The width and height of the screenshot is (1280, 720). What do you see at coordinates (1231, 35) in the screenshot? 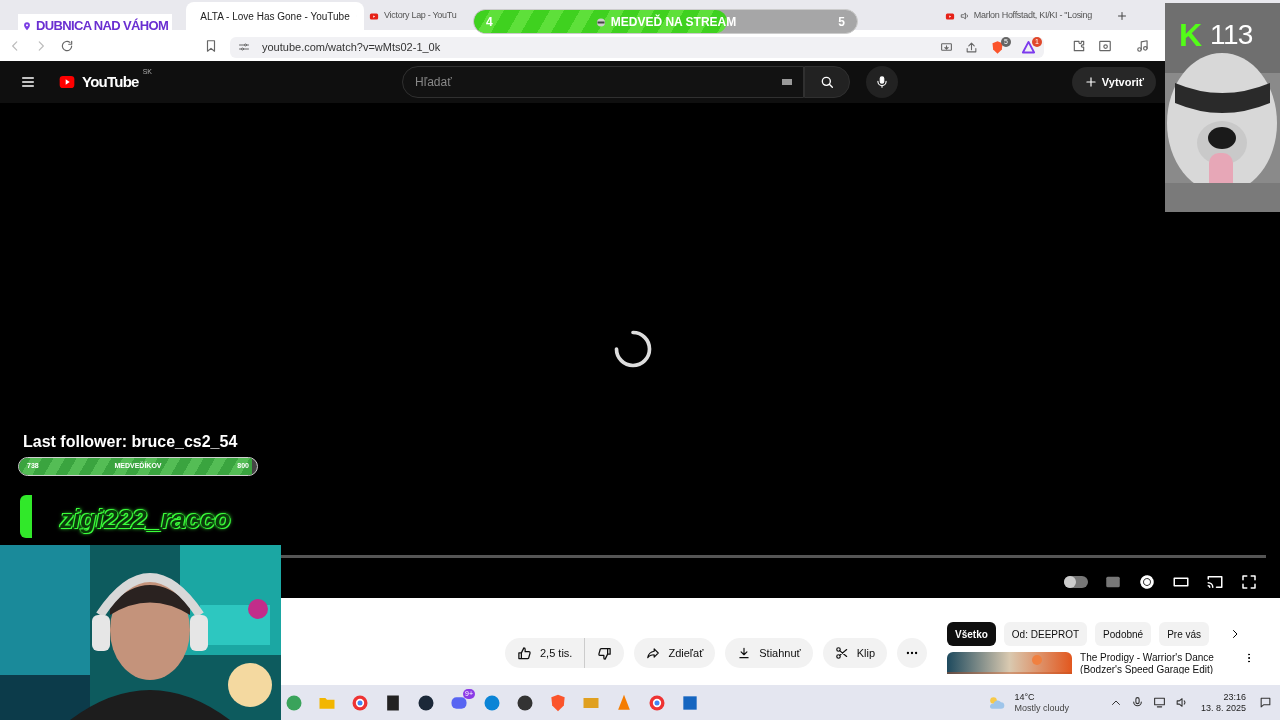
I see `viewer-count: 113` at bounding box center [1231, 35].